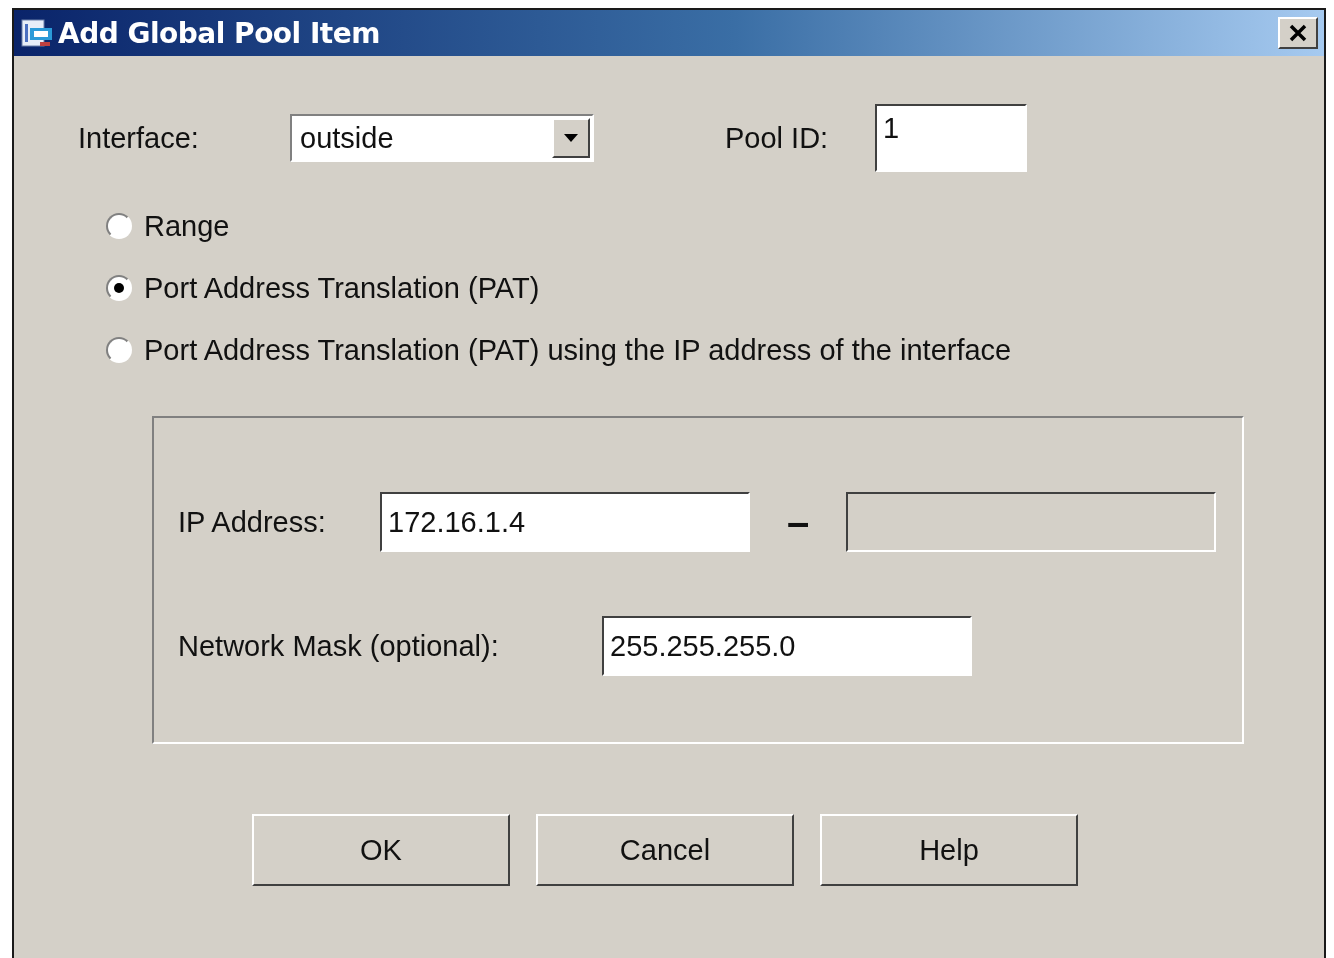 This screenshot has width=1334, height=958. I want to click on network-mask-field: 255.255.255.0, so click(787, 646).